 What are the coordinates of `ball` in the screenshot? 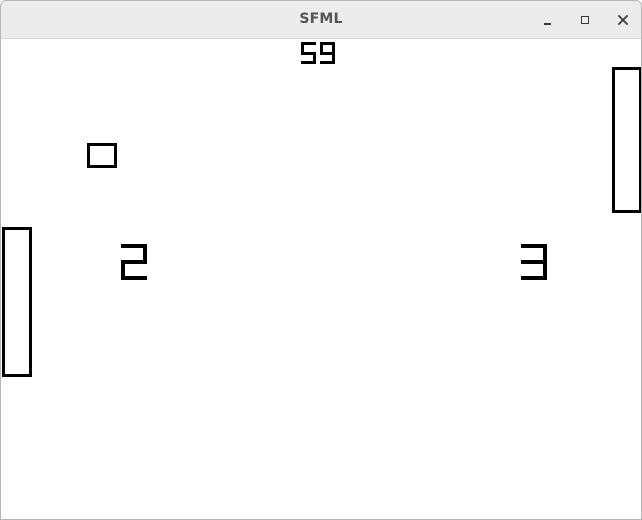 It's located at (102, 155).